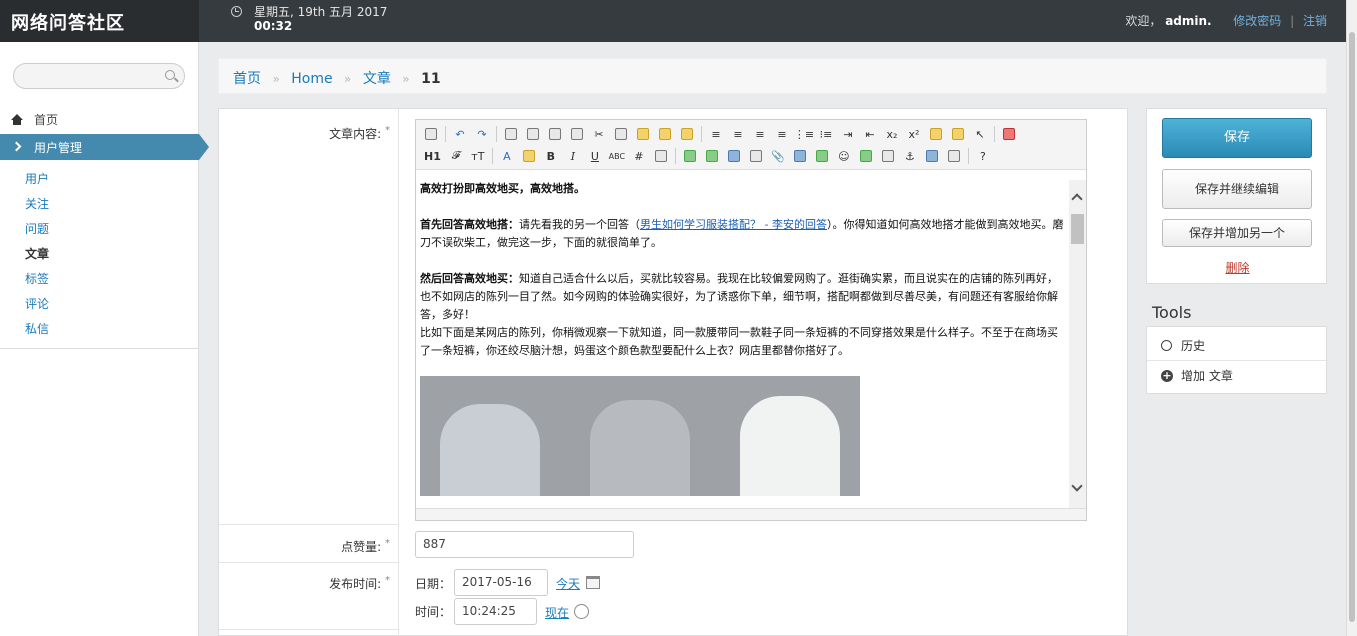 This screenshot has width=1357, height=636. I want to click on today-link: 今天, so click(568, 583).